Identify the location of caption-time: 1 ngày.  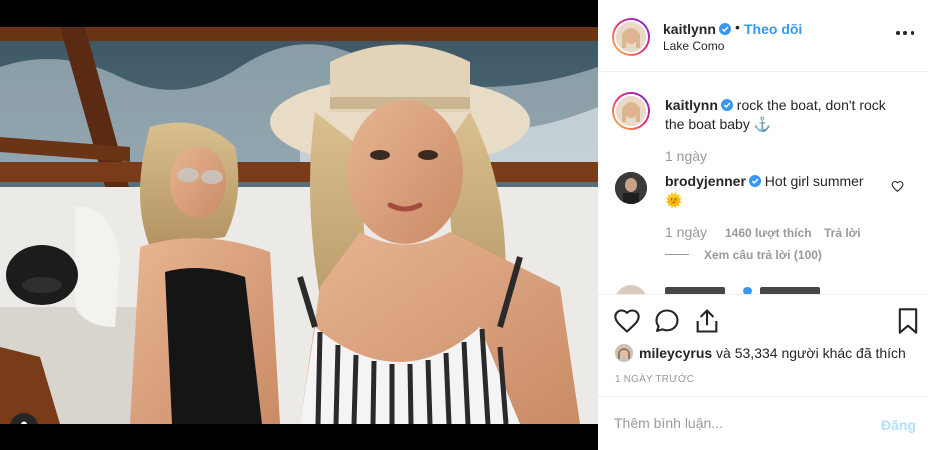
(686, 156).